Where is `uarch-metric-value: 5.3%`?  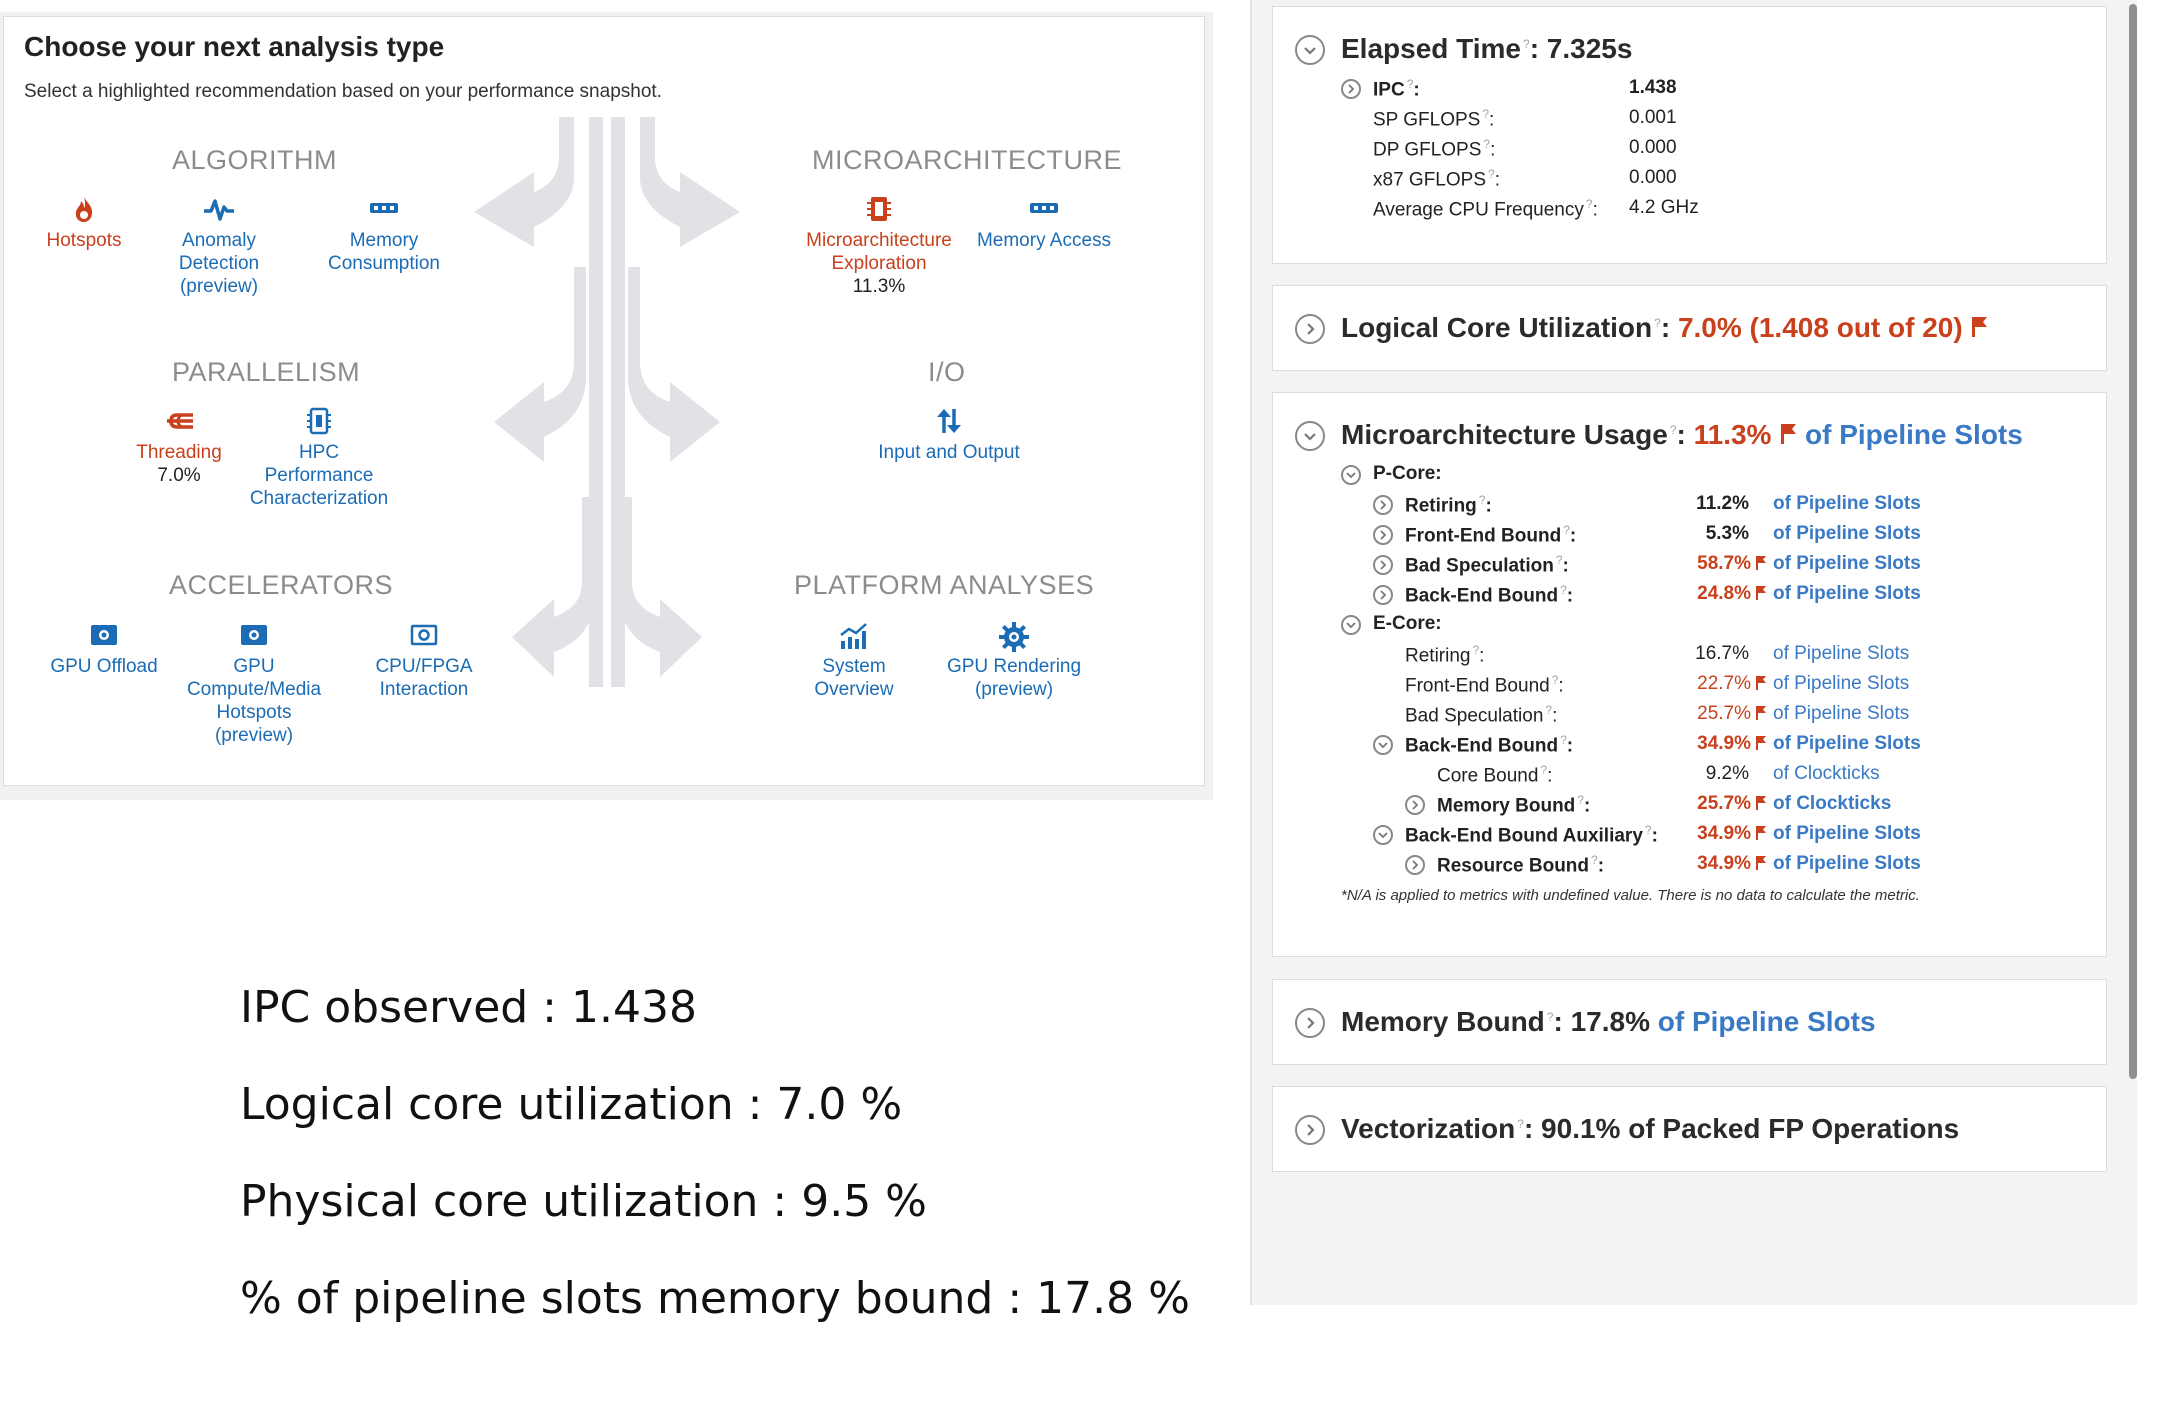
uarch-metric-value: 5.3% is located at coordinates (1727, 533).